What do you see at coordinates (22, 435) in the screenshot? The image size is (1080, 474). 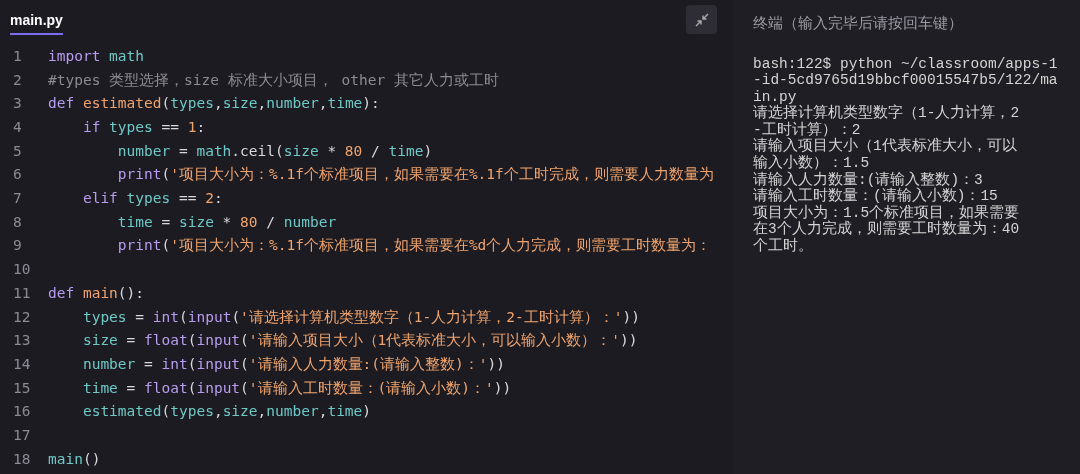 I see `line-number: 17` at bounding box center [22, 435].